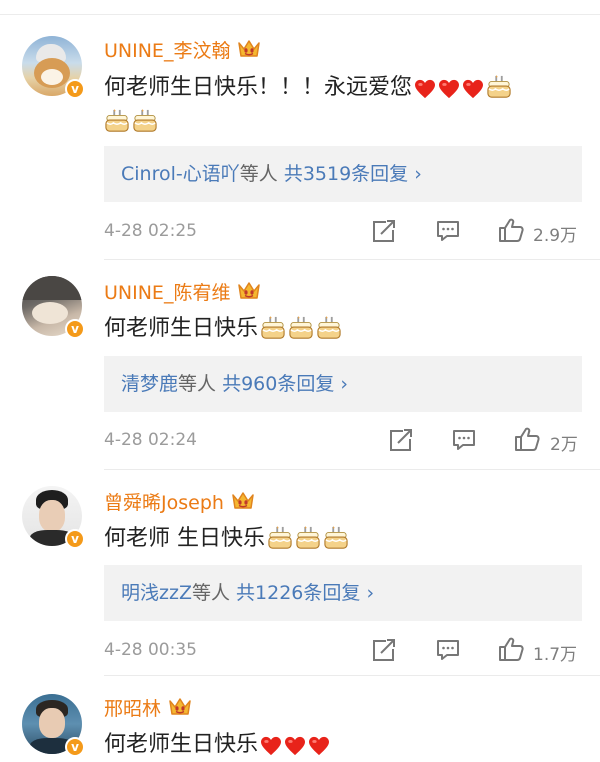 This screenshot has height=762, width=600. I want to click on comment-text: 何老师 生日快乐, so click(339, 539).